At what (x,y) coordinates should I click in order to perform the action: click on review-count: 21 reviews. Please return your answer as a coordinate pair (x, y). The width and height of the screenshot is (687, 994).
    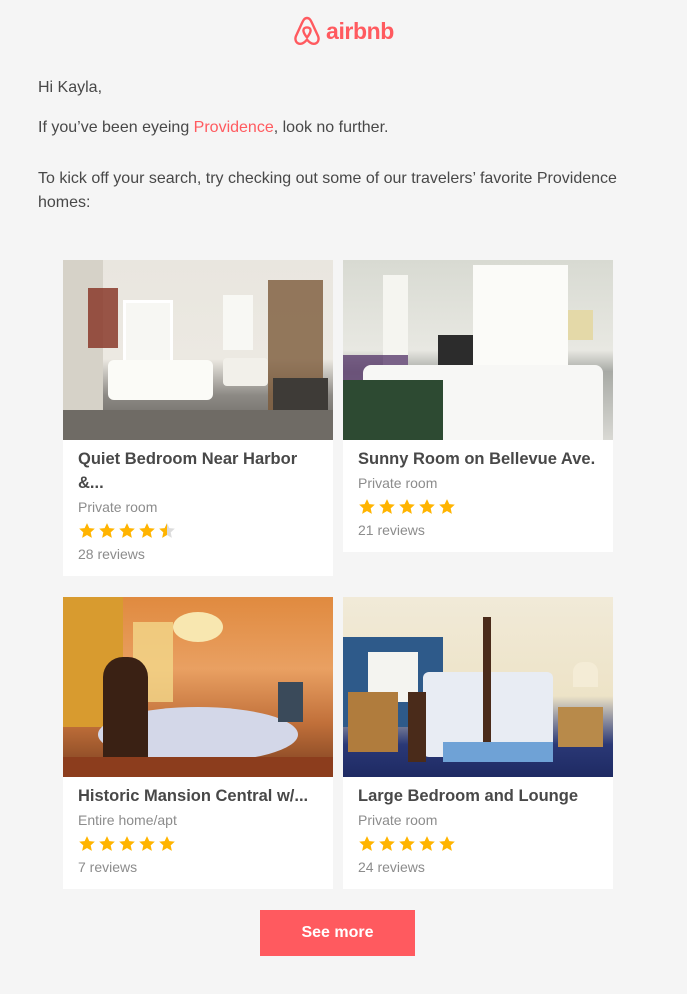
    Looking at the image, I should click on (391, 530).